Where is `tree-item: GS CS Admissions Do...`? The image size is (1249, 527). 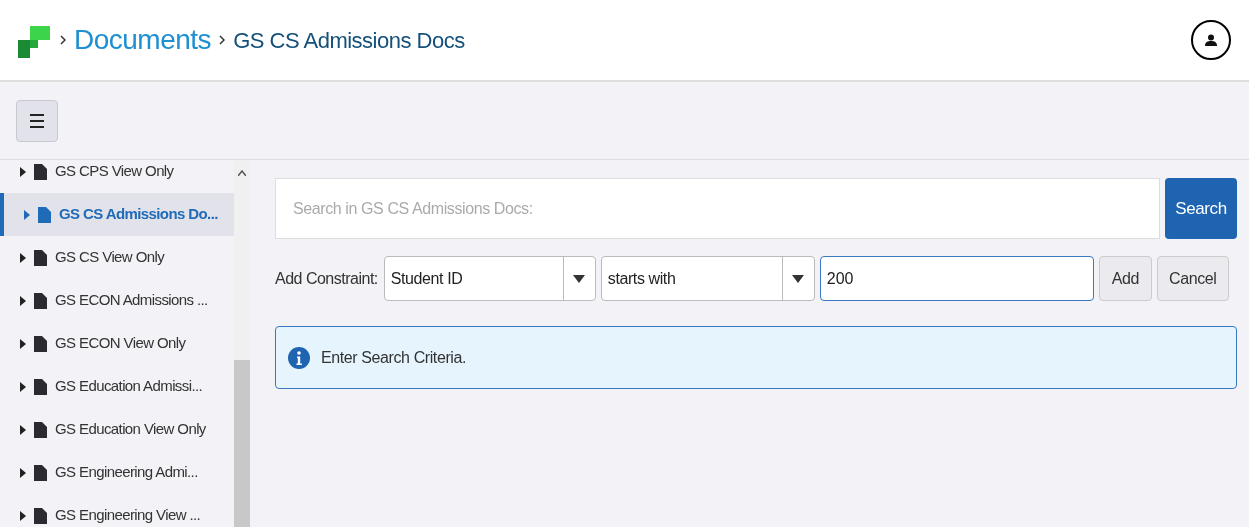 tree-item: GS CS Admissions Do... is located at coordinates (117, 214).